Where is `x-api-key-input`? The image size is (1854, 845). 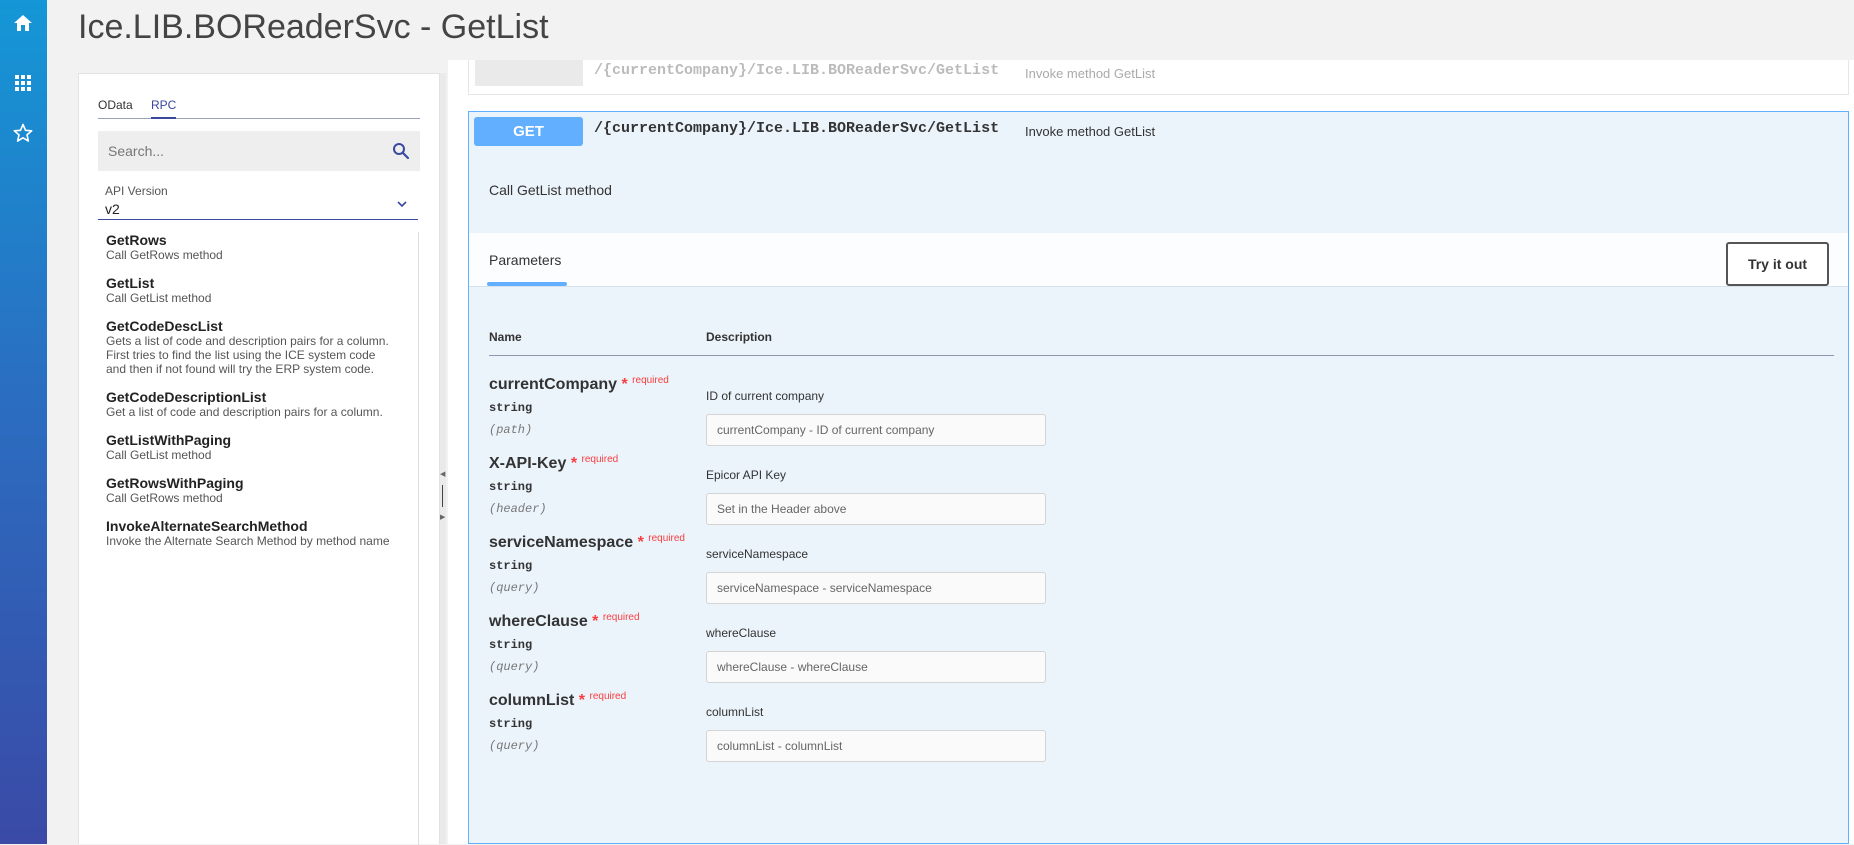 x-api-key-input is located at coordinates (876, 509).